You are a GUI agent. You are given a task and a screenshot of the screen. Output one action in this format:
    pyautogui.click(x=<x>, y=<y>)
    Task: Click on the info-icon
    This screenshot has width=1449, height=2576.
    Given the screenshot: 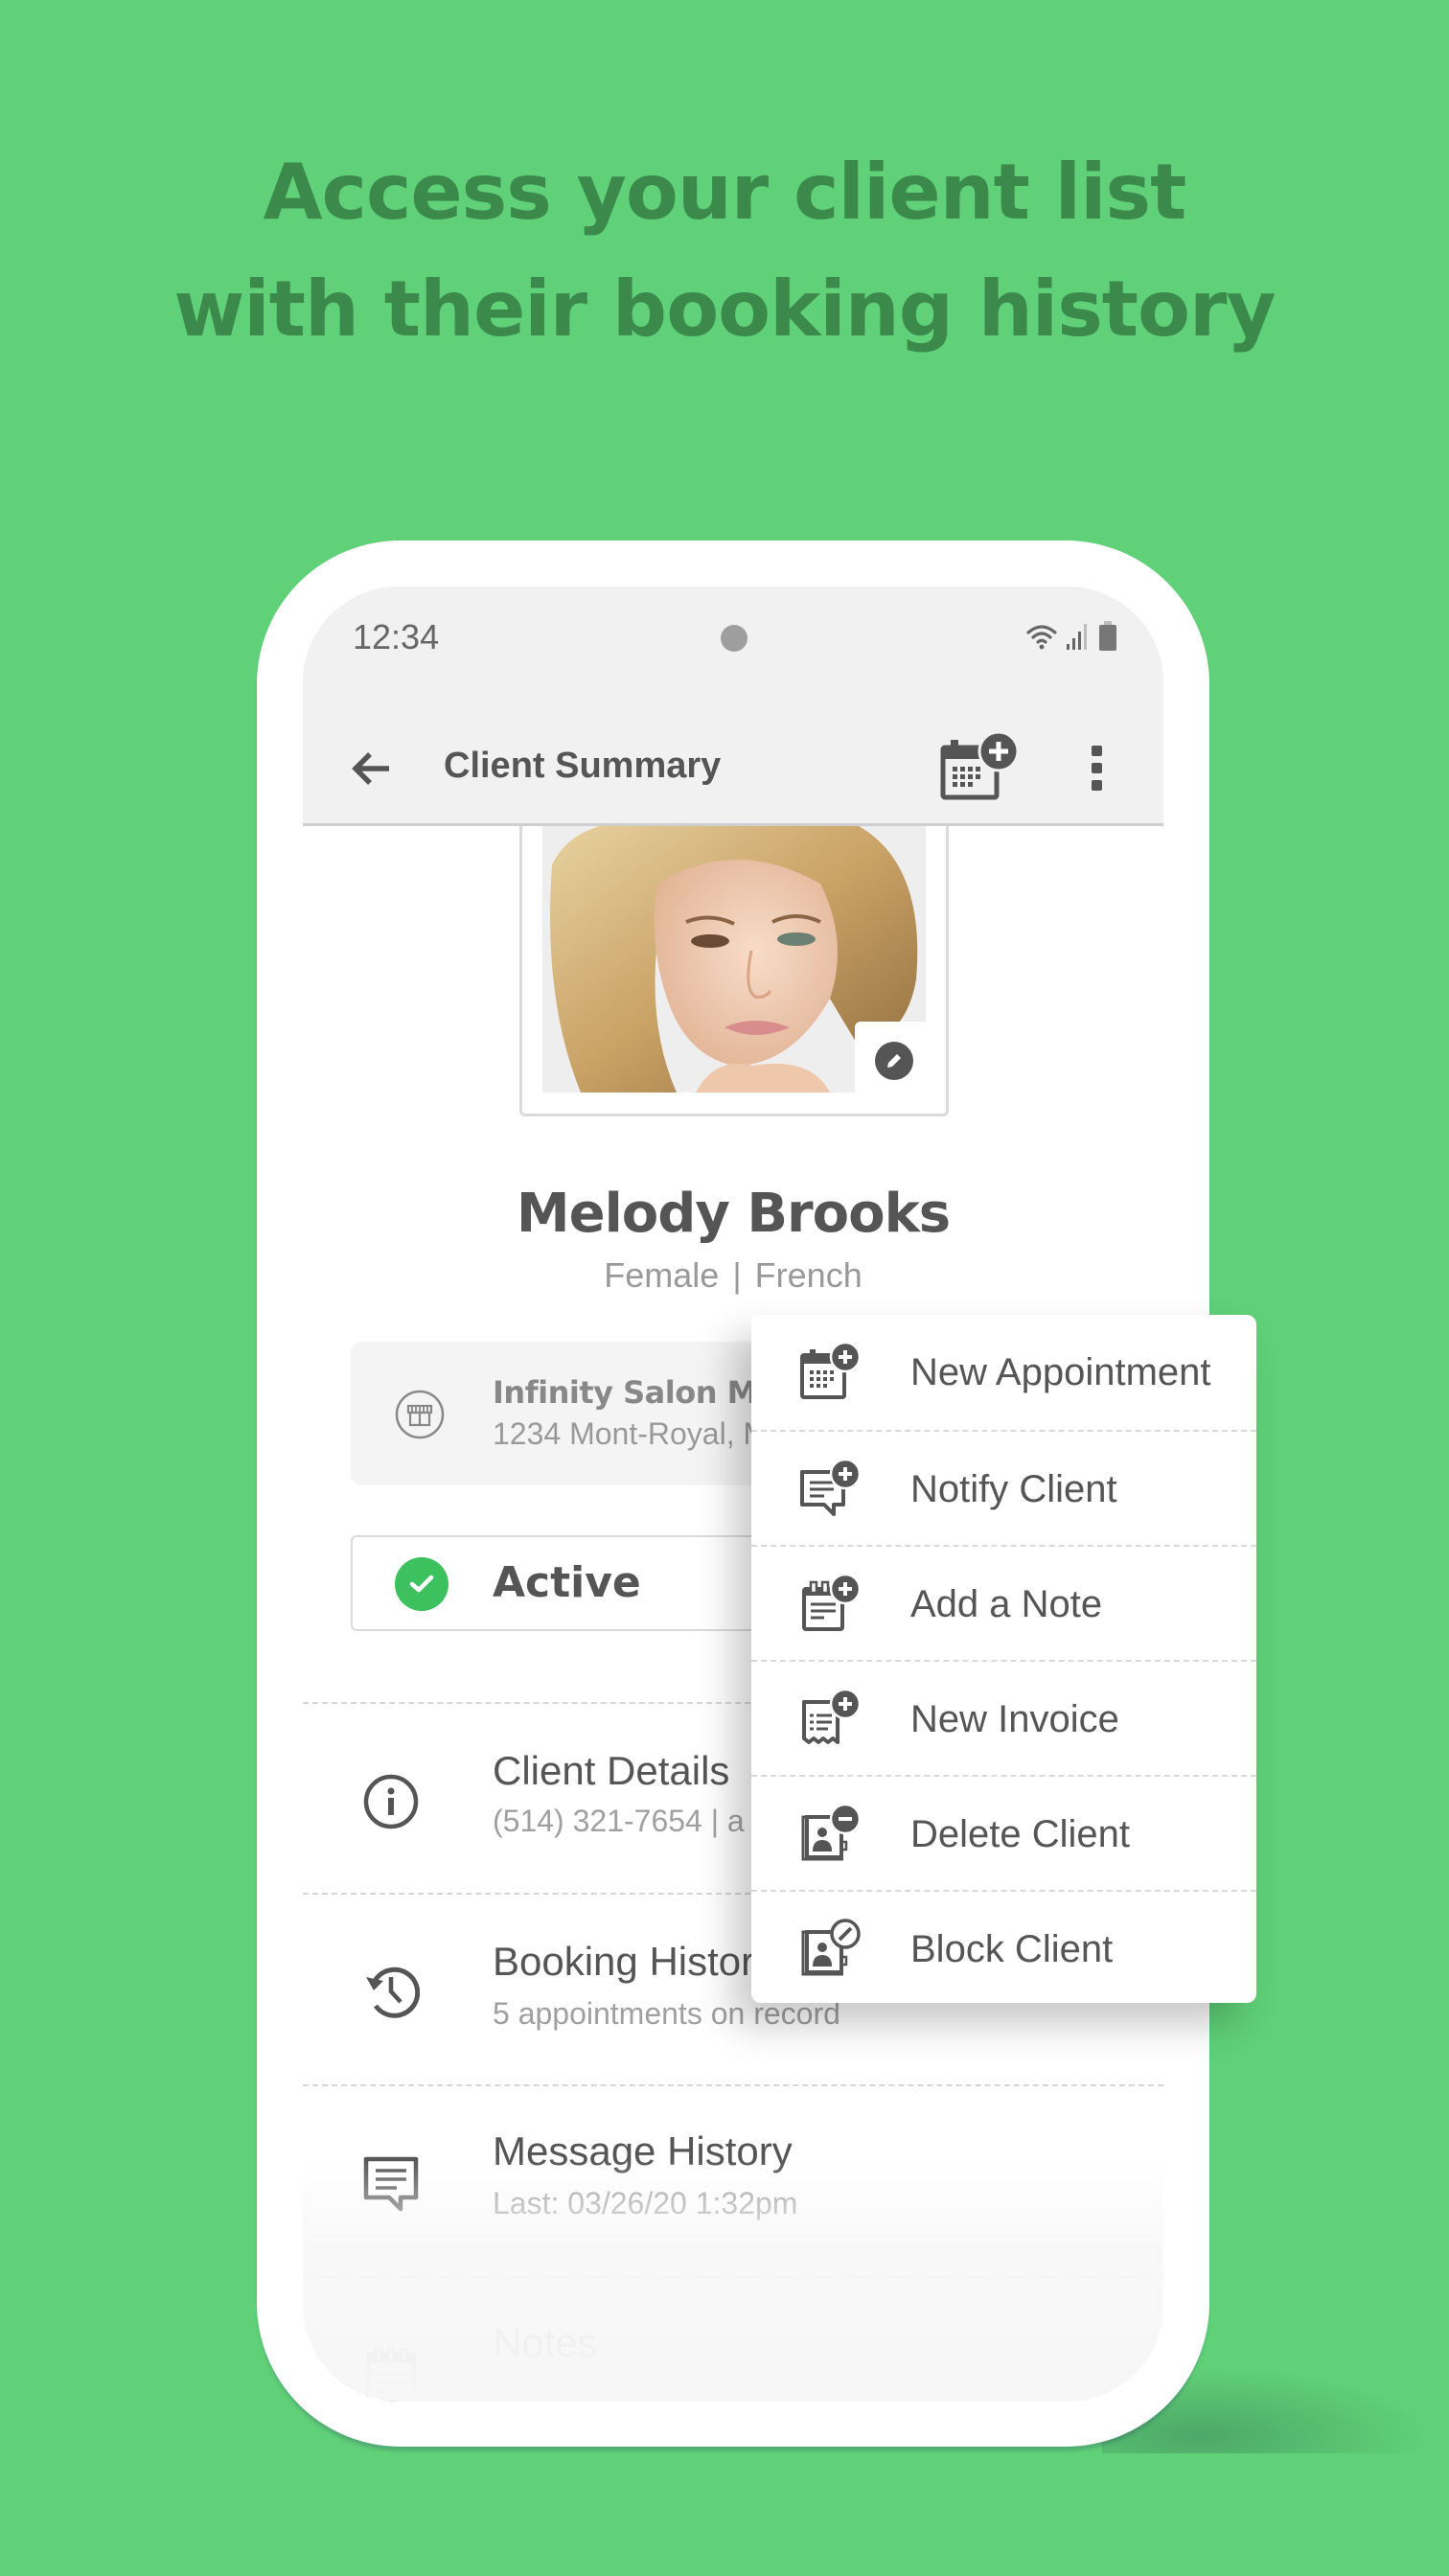 What is the action you would take?
    pyautogui.click(x=391, y=1801)
    